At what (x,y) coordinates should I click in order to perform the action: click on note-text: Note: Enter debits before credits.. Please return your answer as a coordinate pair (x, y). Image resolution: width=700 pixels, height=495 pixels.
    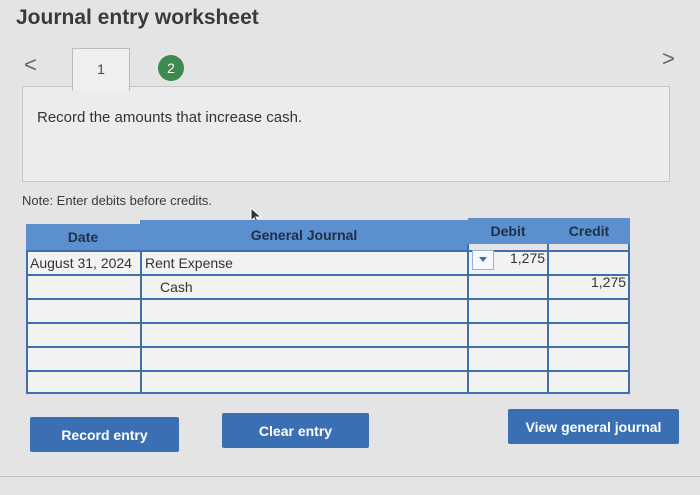
    Looking at the image, I should click on (117, 200).